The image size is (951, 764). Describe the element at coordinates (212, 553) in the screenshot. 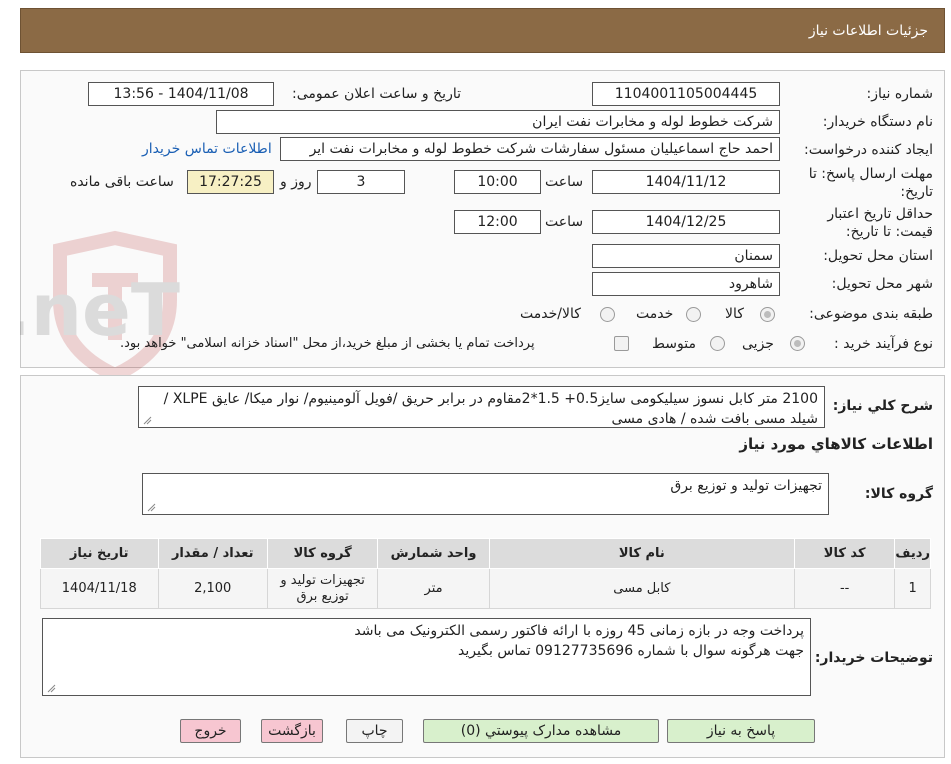

I see `col-header-quantity: تعداد / مقدار` at that location.